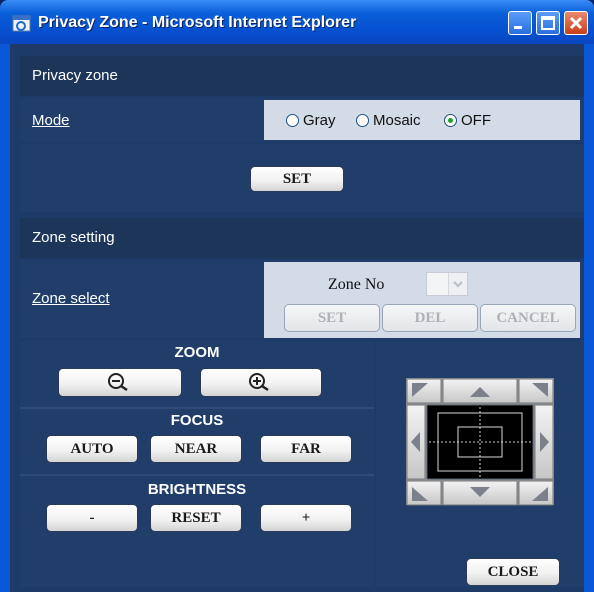 The height and width of the screenshot is (592, 594). Describe the element at coordinates (51, 120) in the screenshot. I see `mode-label: Mode` at that location.